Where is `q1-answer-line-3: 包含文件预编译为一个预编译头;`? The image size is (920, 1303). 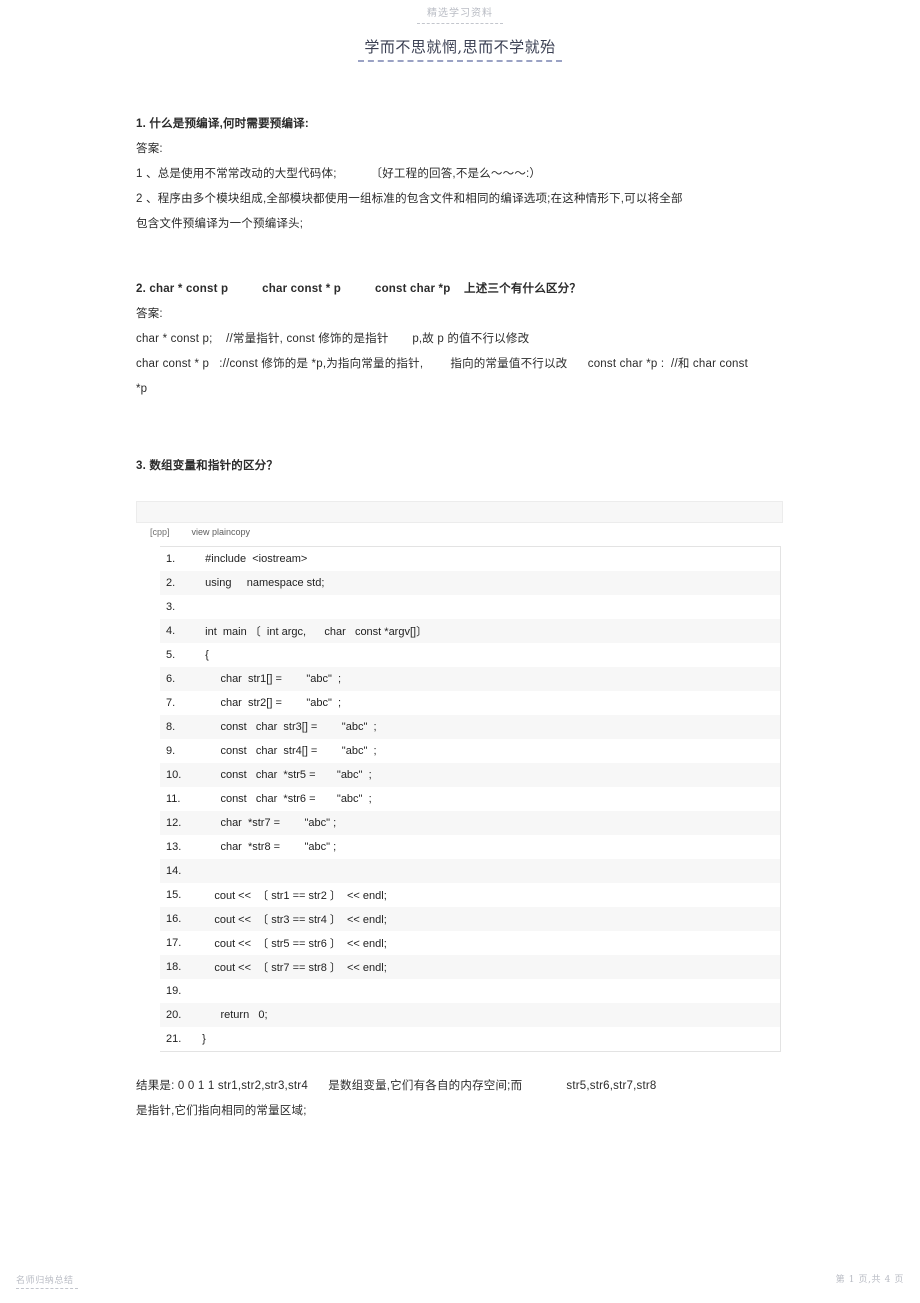
q1-answer-line-3: 包含文件预编译为一个预编译头; is located at coordinates (220, 224).